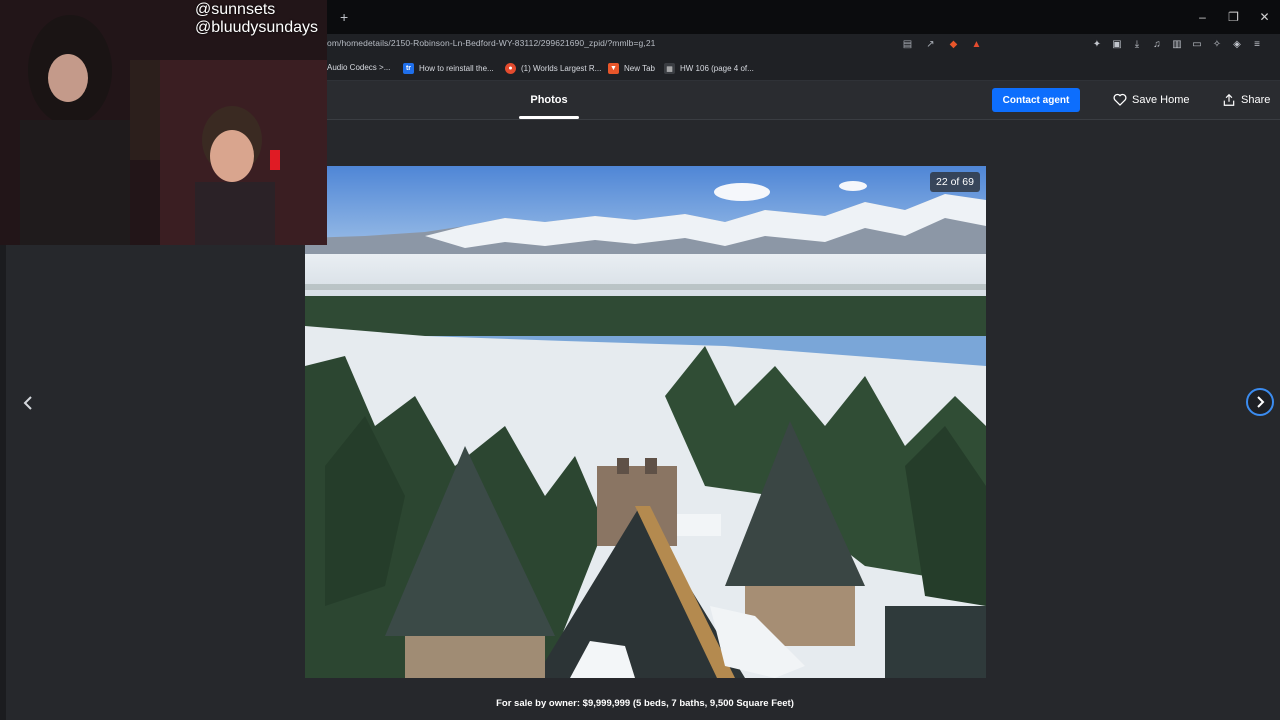  I want to click on brave-icon: ▼, so click(613, 68).